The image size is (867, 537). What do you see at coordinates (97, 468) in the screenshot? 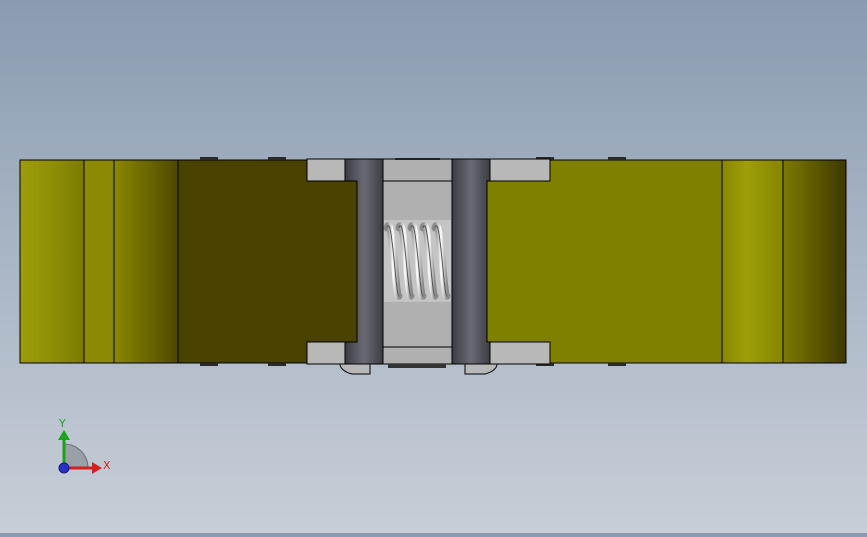
I see `x-axis-arrow` at bounding box center [97, 468].